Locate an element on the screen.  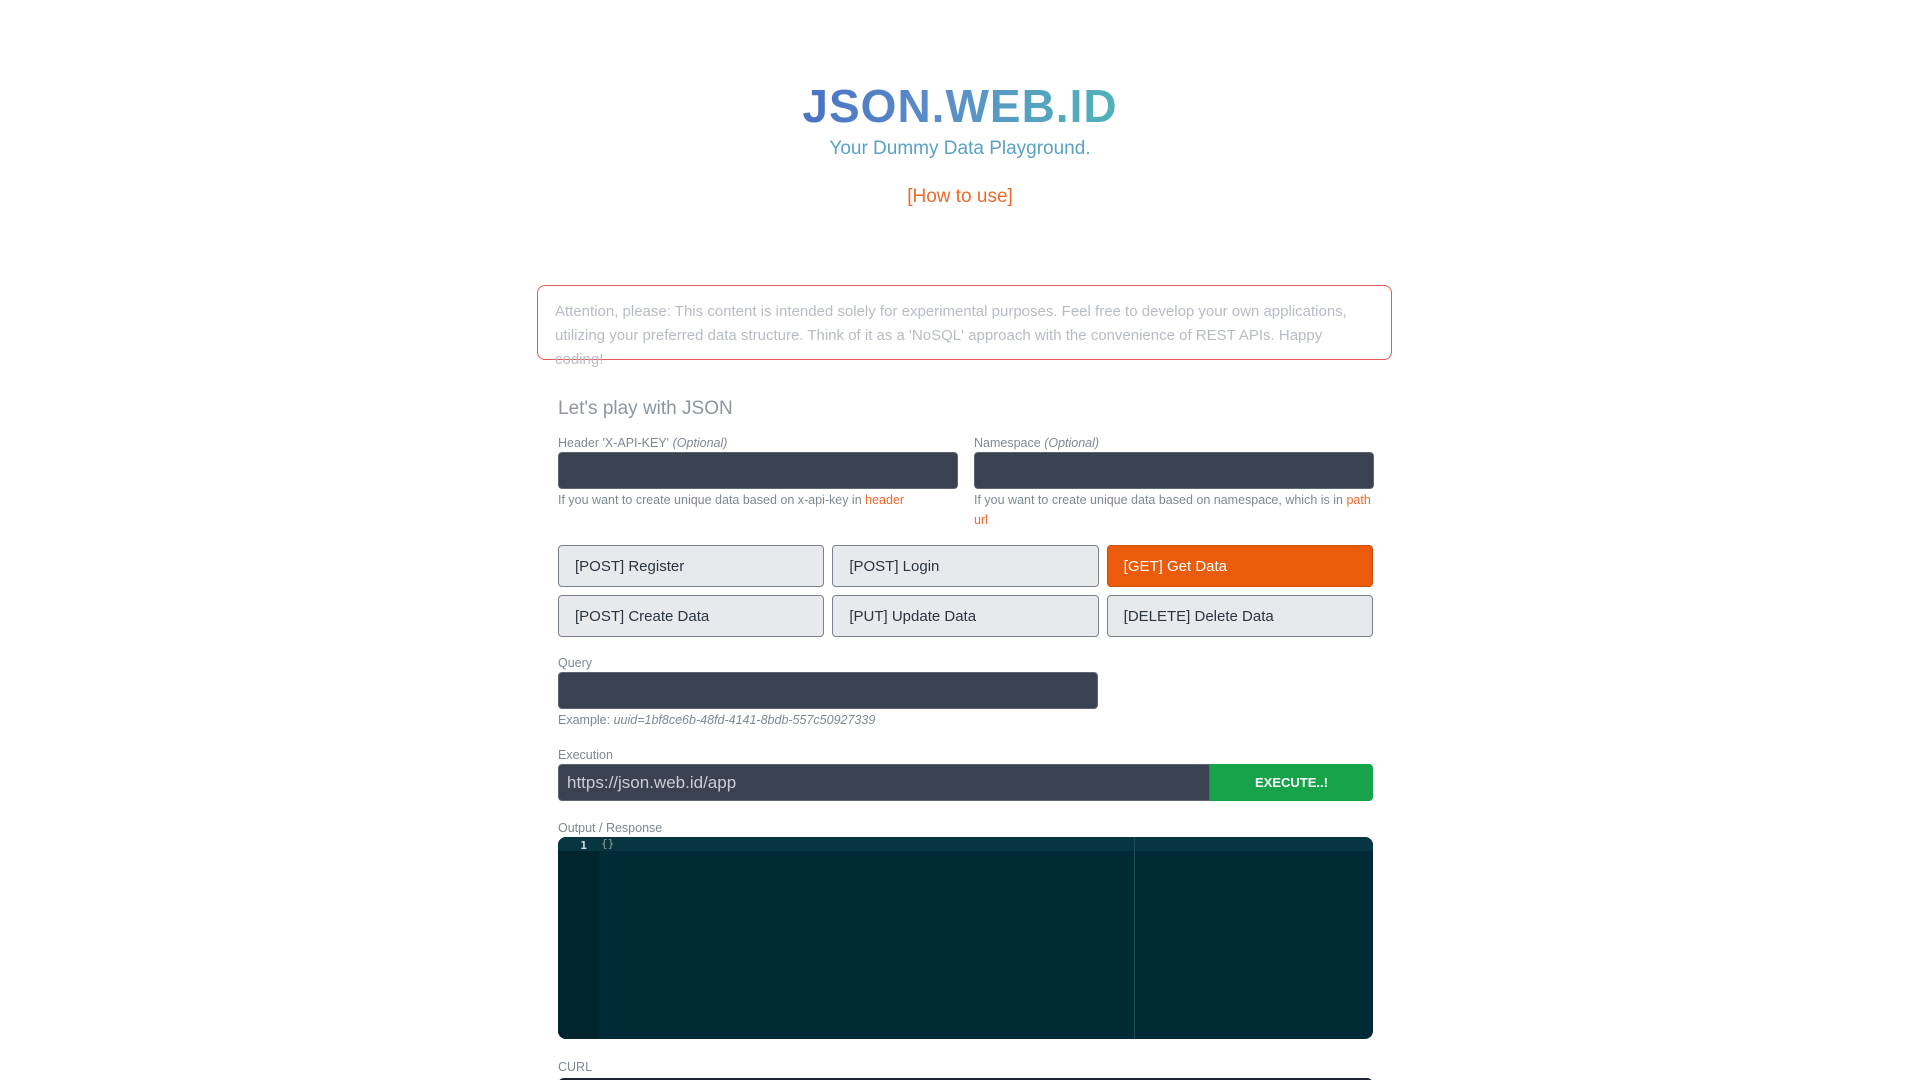
how-to-use-link: [How to use] is located at coordinates (960, 197).